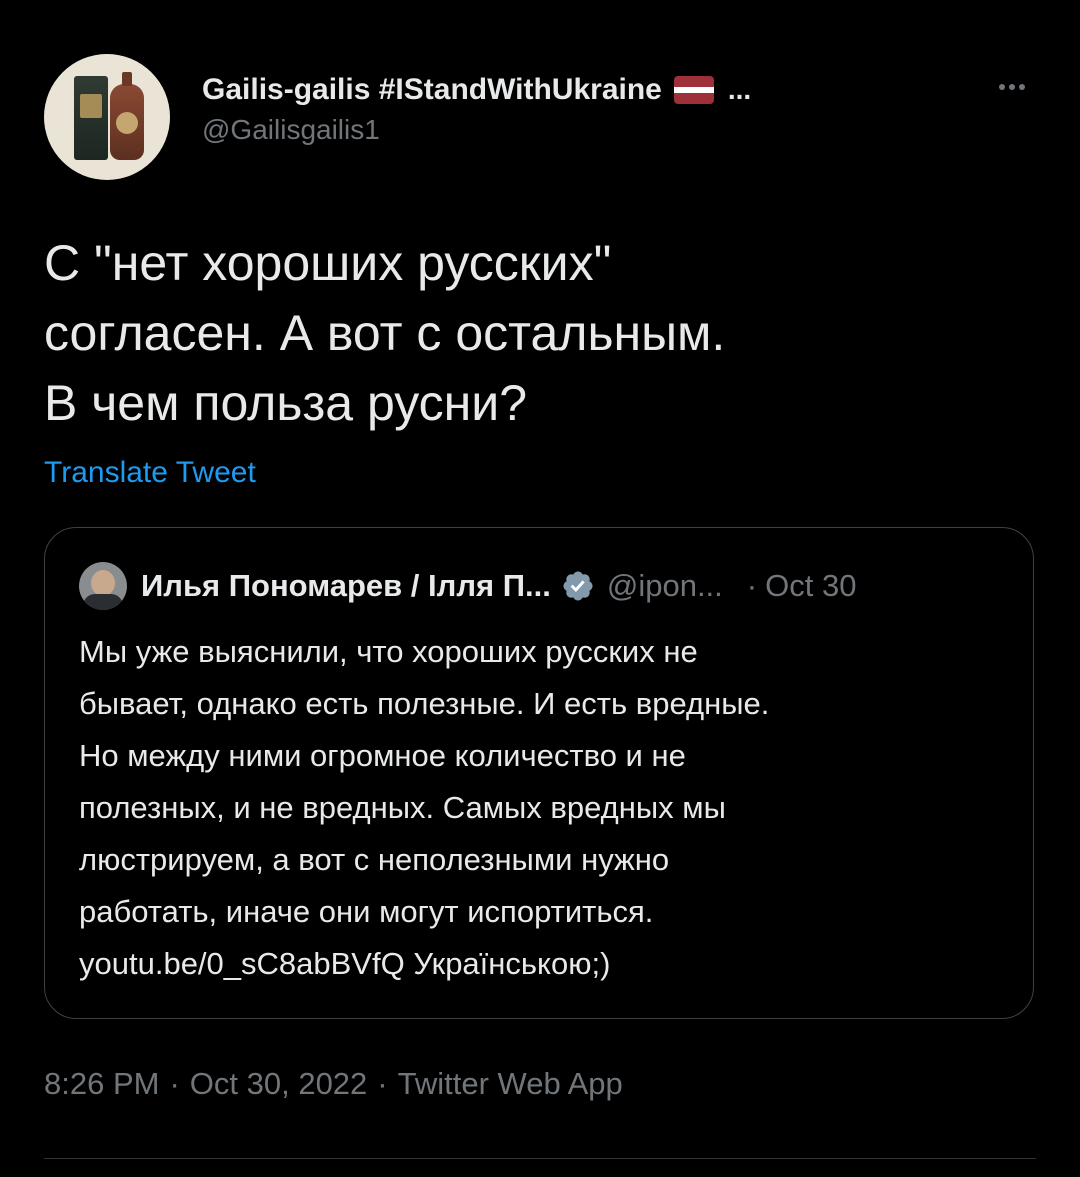 This screenshot has height=1177, width=1080. What do you see at coordinates (150, 473) in the screenshot?
I see `translate-tweet-link: Translate Tweet` at bounding box center [150, 473].